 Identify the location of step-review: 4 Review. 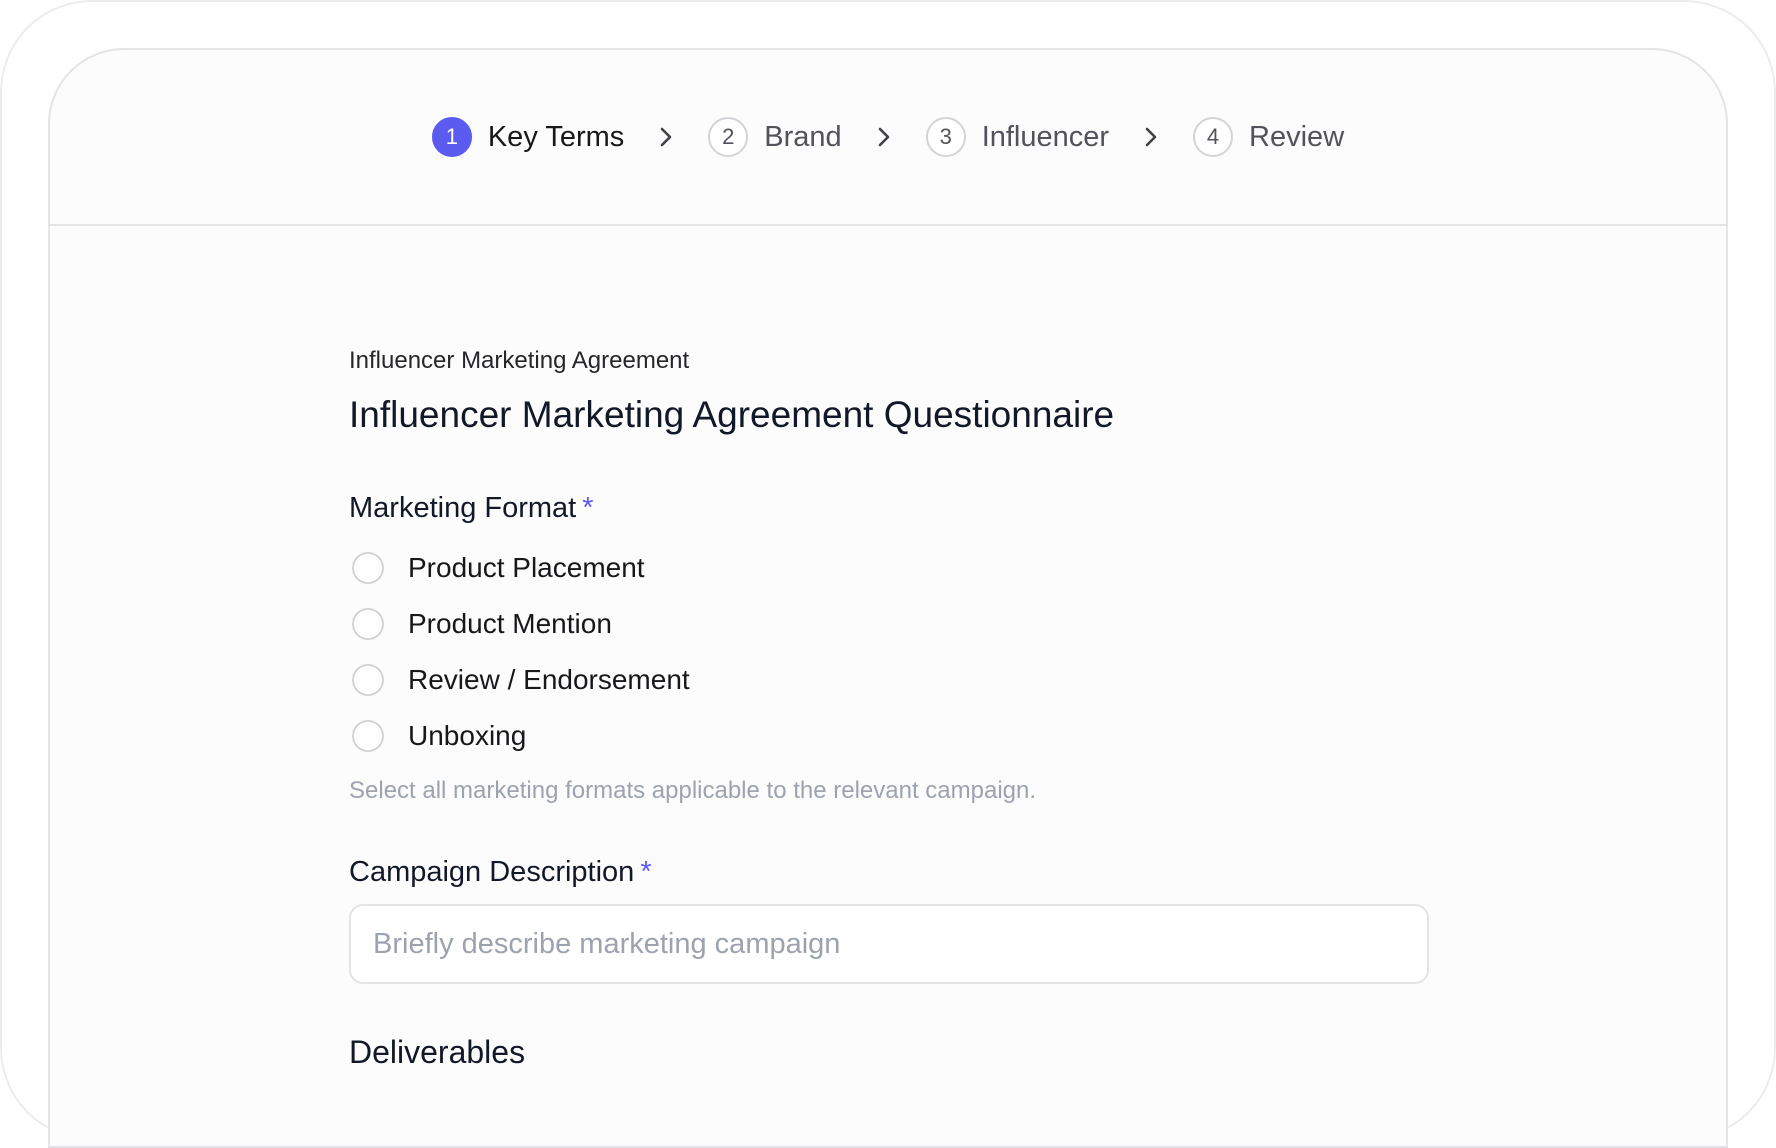
(1268, 137).